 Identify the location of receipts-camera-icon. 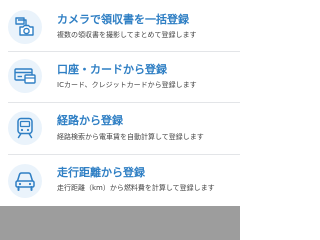
(24, 26).